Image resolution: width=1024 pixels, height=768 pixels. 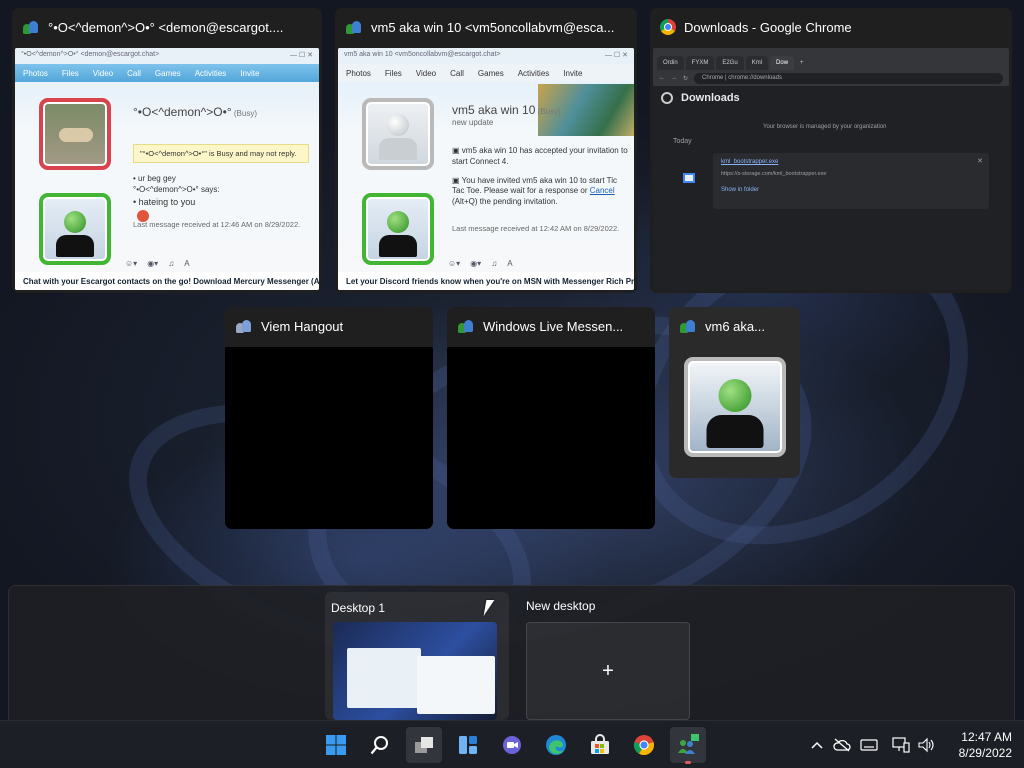 I want to click on today-heading: Today, so click(x=682, y=141).